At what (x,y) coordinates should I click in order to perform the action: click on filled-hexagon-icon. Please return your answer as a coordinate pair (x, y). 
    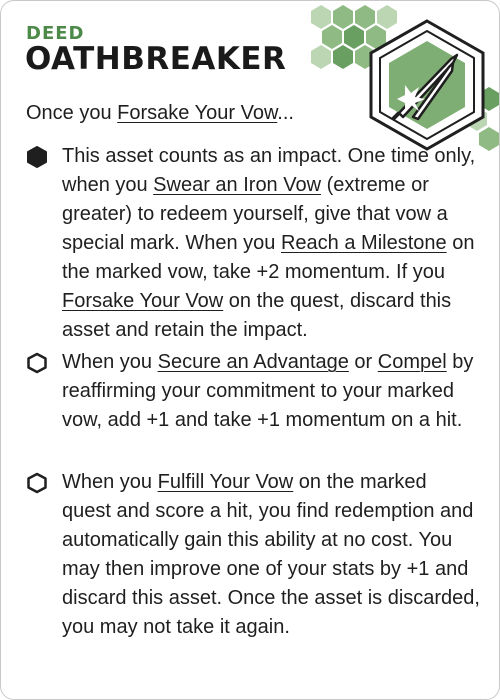
    Looking at the image, I should click on (37, 157).